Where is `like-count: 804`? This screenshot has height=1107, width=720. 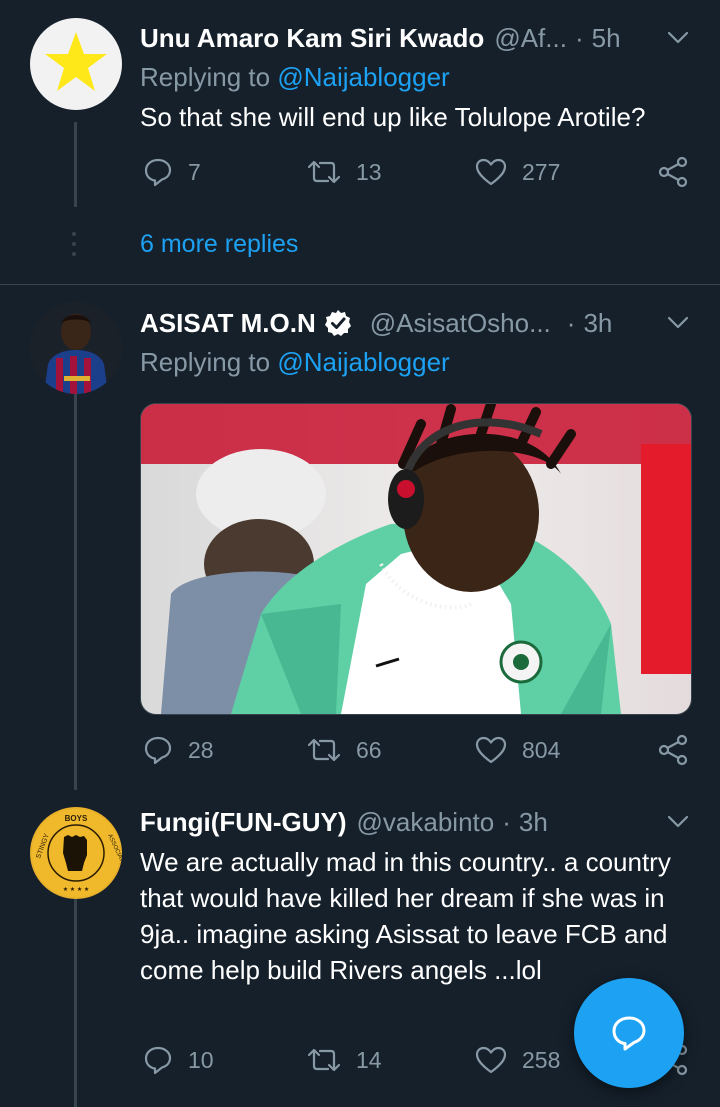
like-count: 804 is located at coordinates (541, 749).